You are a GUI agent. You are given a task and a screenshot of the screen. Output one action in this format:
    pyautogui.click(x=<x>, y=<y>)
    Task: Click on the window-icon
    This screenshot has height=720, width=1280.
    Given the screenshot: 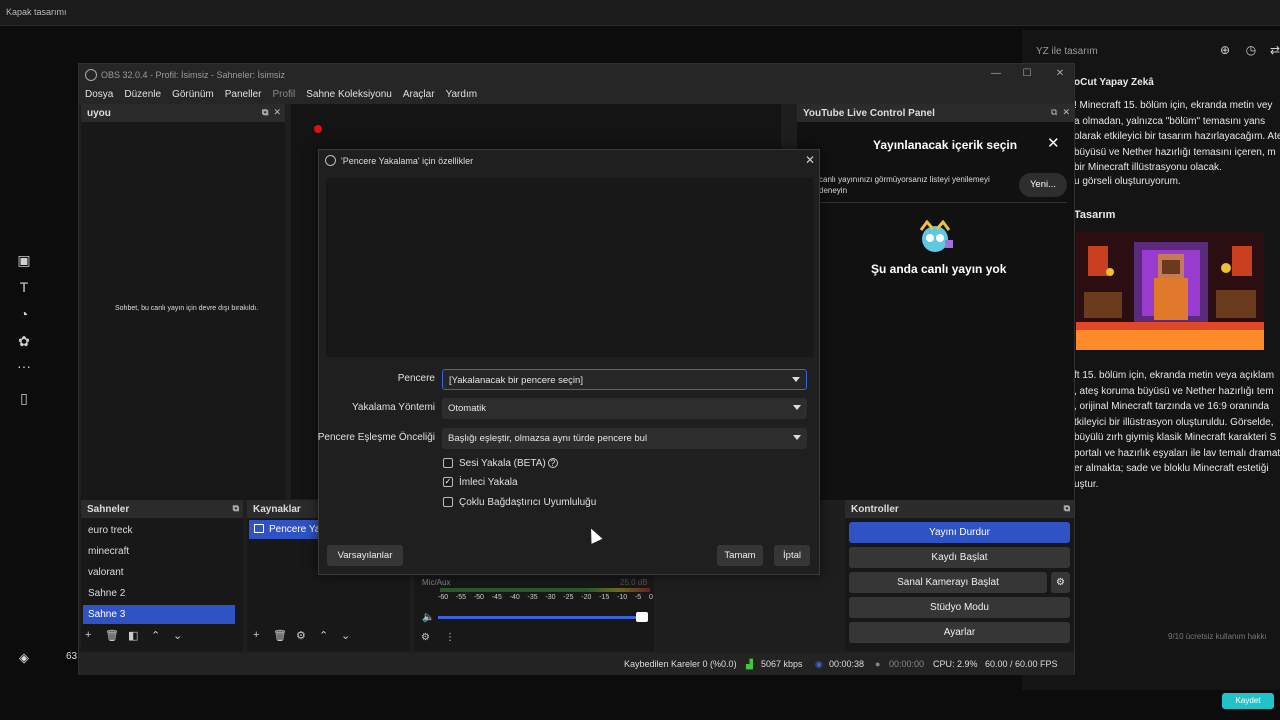 What is the action you would take?
    pyautogui.click(x=259, y=528)
    